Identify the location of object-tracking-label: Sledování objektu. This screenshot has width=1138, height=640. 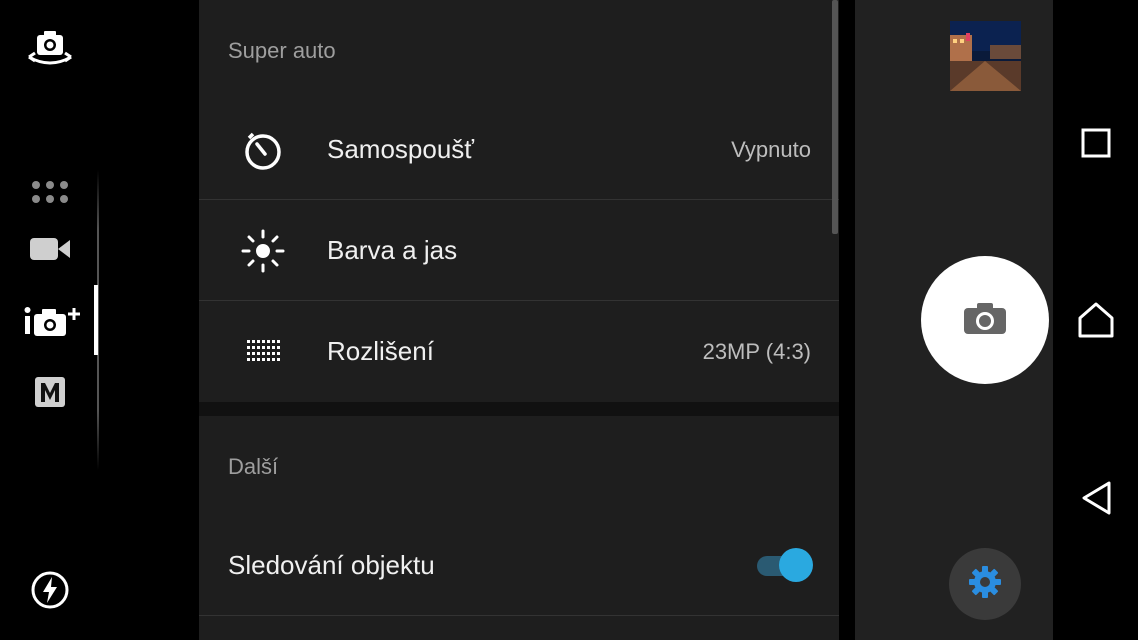
(331, 565).